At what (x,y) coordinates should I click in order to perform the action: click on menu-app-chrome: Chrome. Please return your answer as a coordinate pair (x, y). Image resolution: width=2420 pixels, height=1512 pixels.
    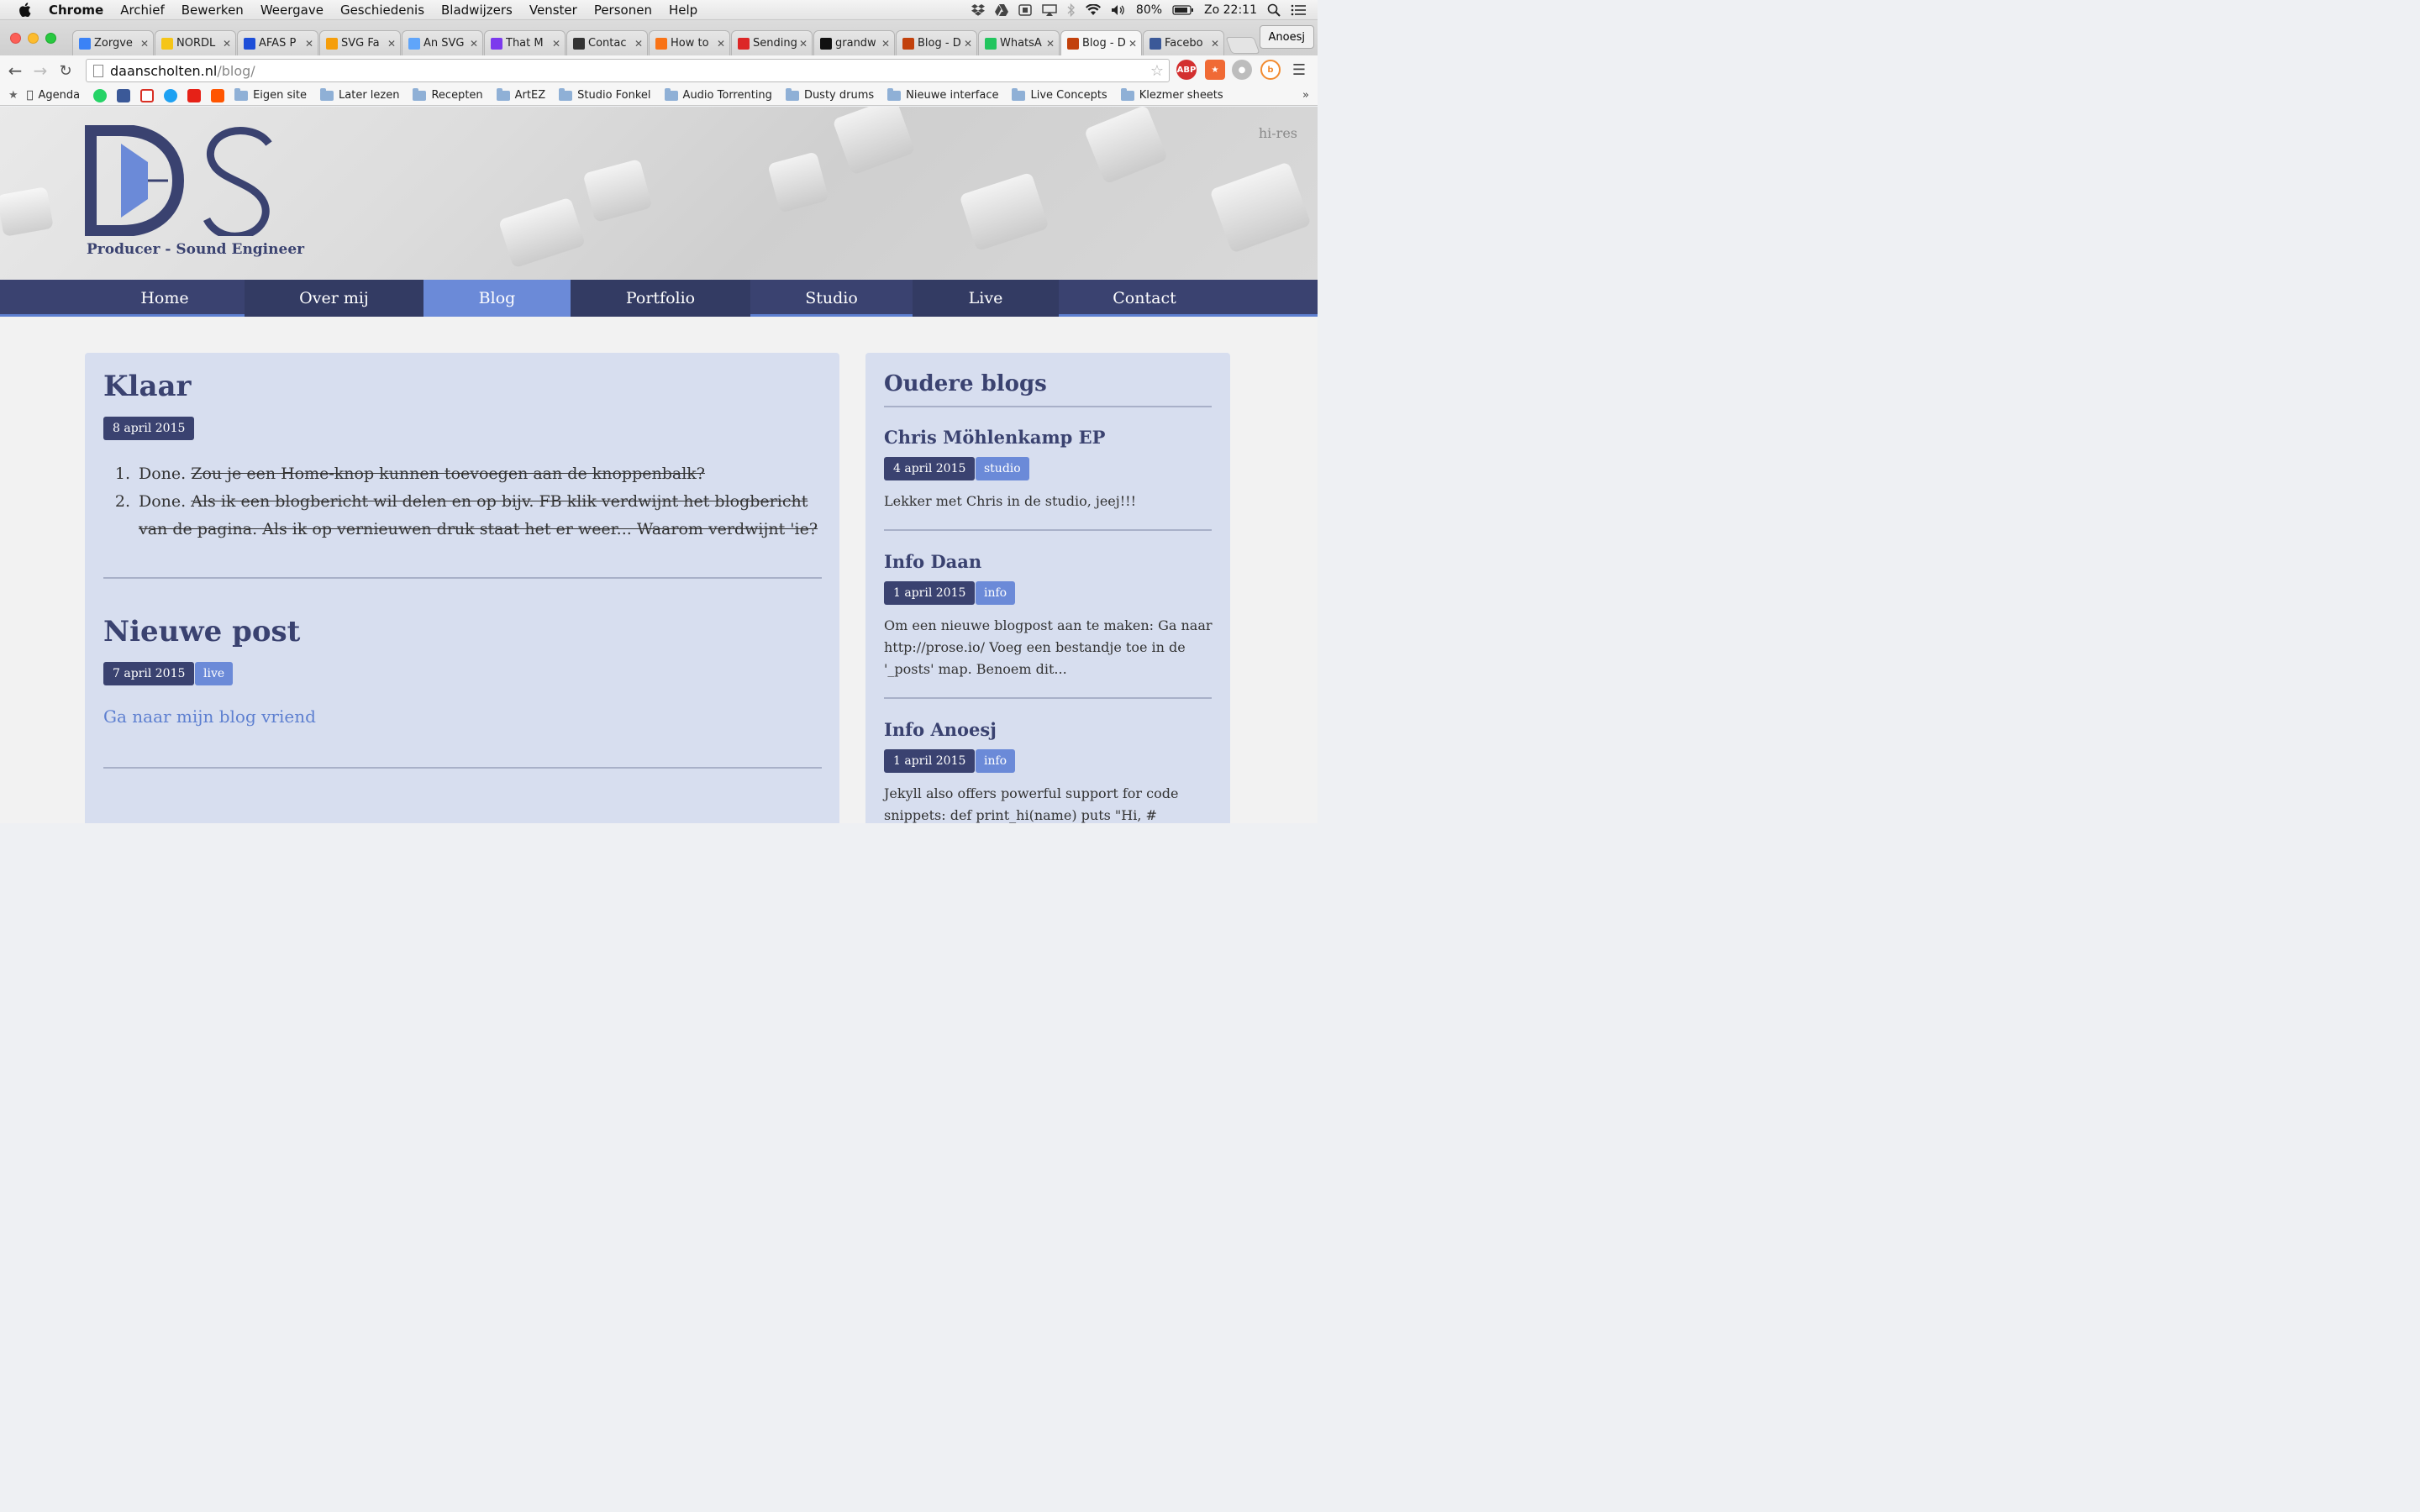
    Looking at the image, I should click on (76, 10).